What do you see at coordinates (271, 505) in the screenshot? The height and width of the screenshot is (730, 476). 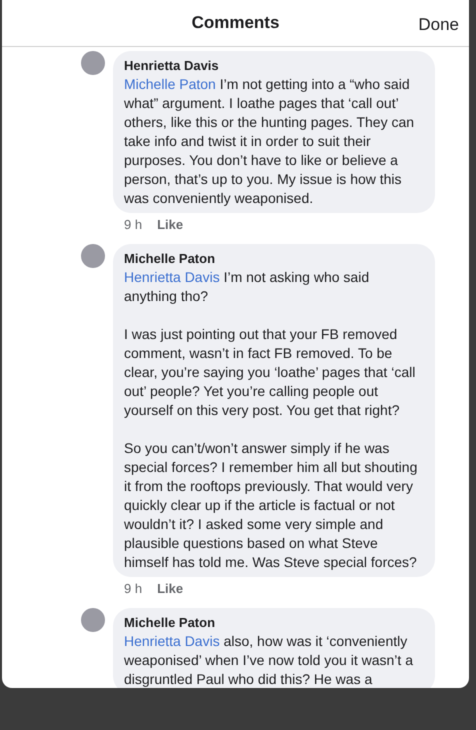 I see `comment-text: So you can’t/won’t answer simply if he was special forces? I remember him all but shouting it from the rooftops previously. That would very quickly clear up if the article is factual or not wouldn’t it? I asked some very simple and plausible questions based on what Steve himself has told me. Was Steve special forces?` at bounding box center [271, 505].